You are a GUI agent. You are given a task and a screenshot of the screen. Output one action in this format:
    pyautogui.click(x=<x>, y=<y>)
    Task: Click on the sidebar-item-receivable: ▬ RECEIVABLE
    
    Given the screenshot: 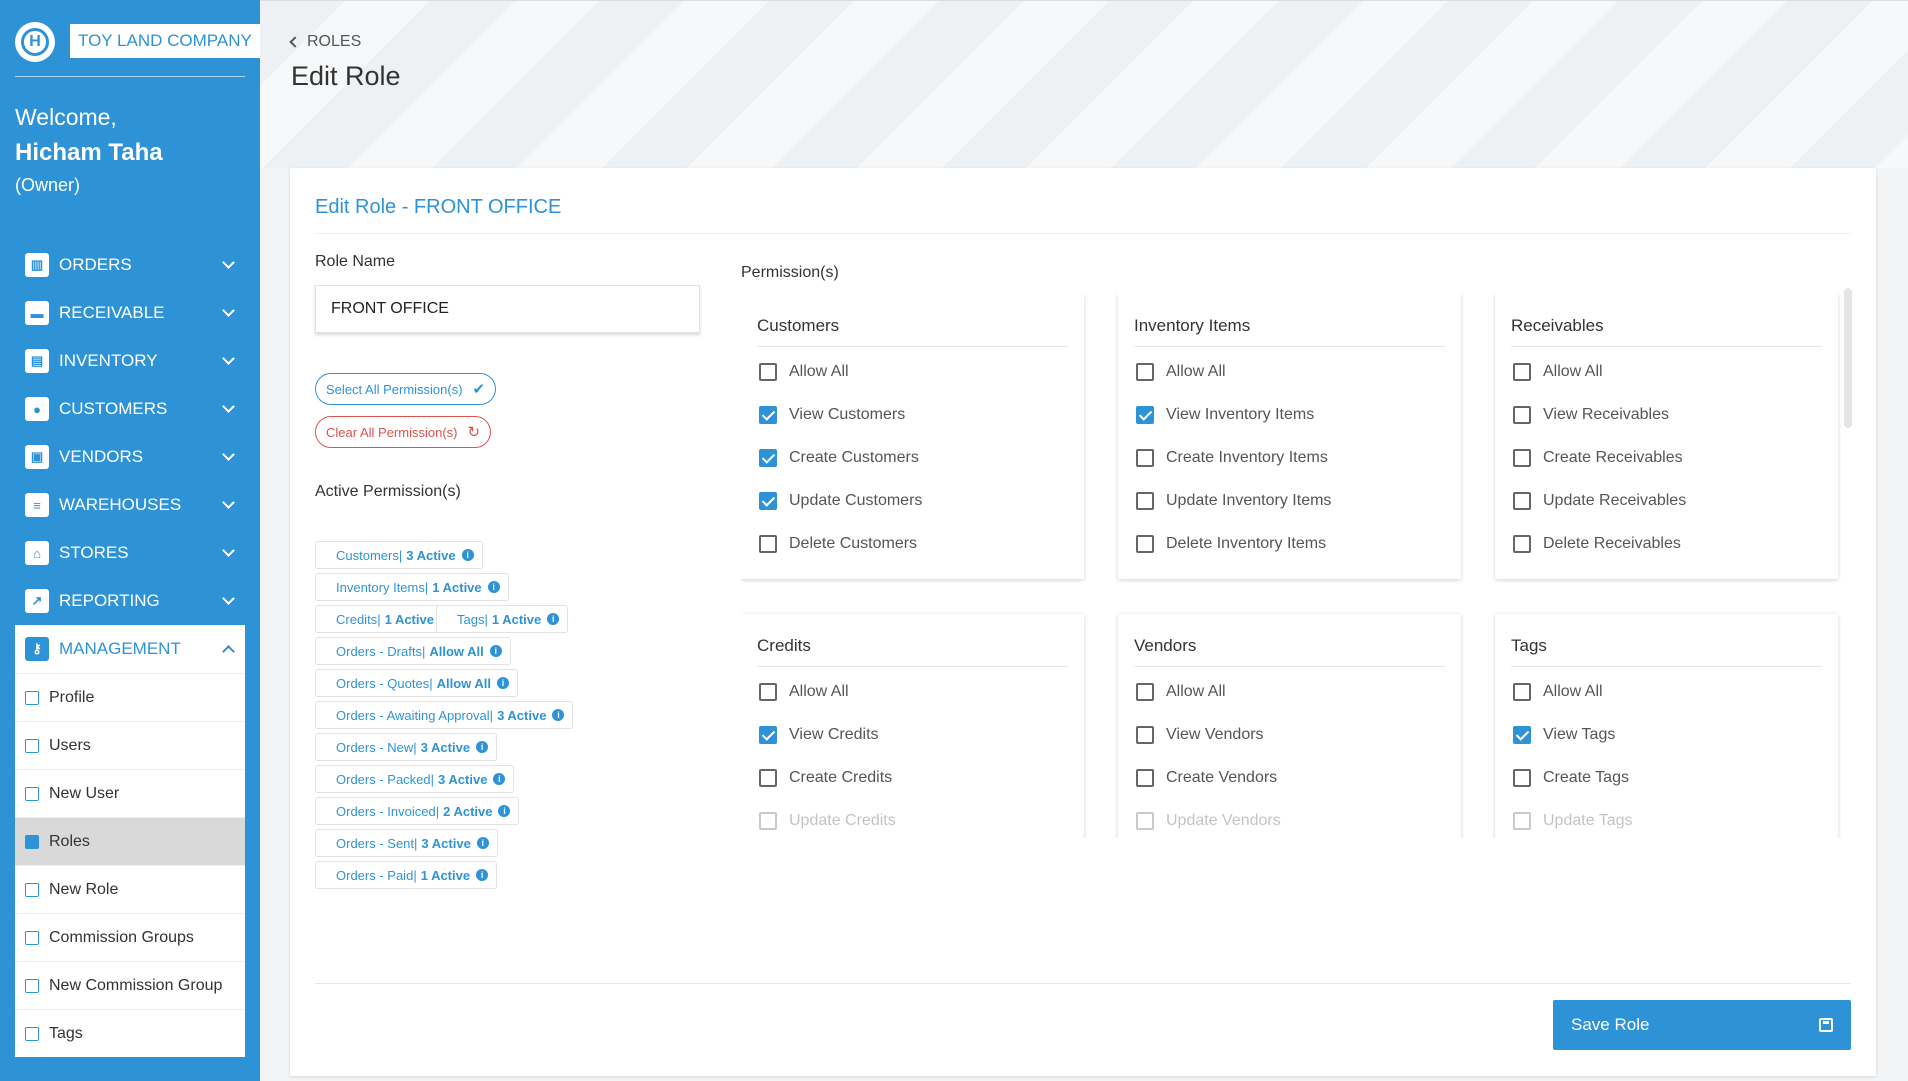 What is the action you would take?
    pyautogui.click(x=130, y=313)
    